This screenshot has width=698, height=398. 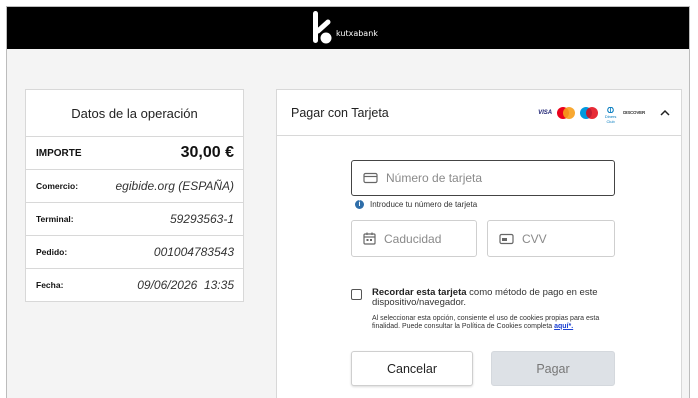 What do you see at coordinates (59, 153) in the screenshot?
I see `amount-label: IMPORTE` at bounding box center [59, 153].